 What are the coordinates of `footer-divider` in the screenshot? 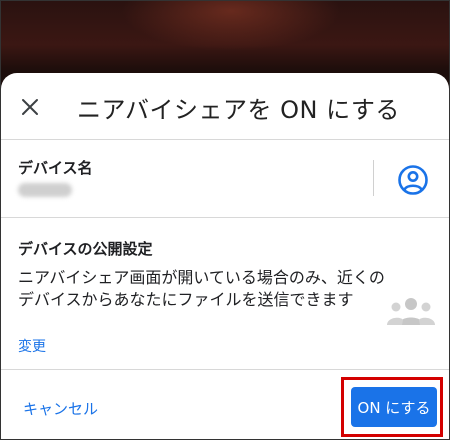 It's located at (225, 369).